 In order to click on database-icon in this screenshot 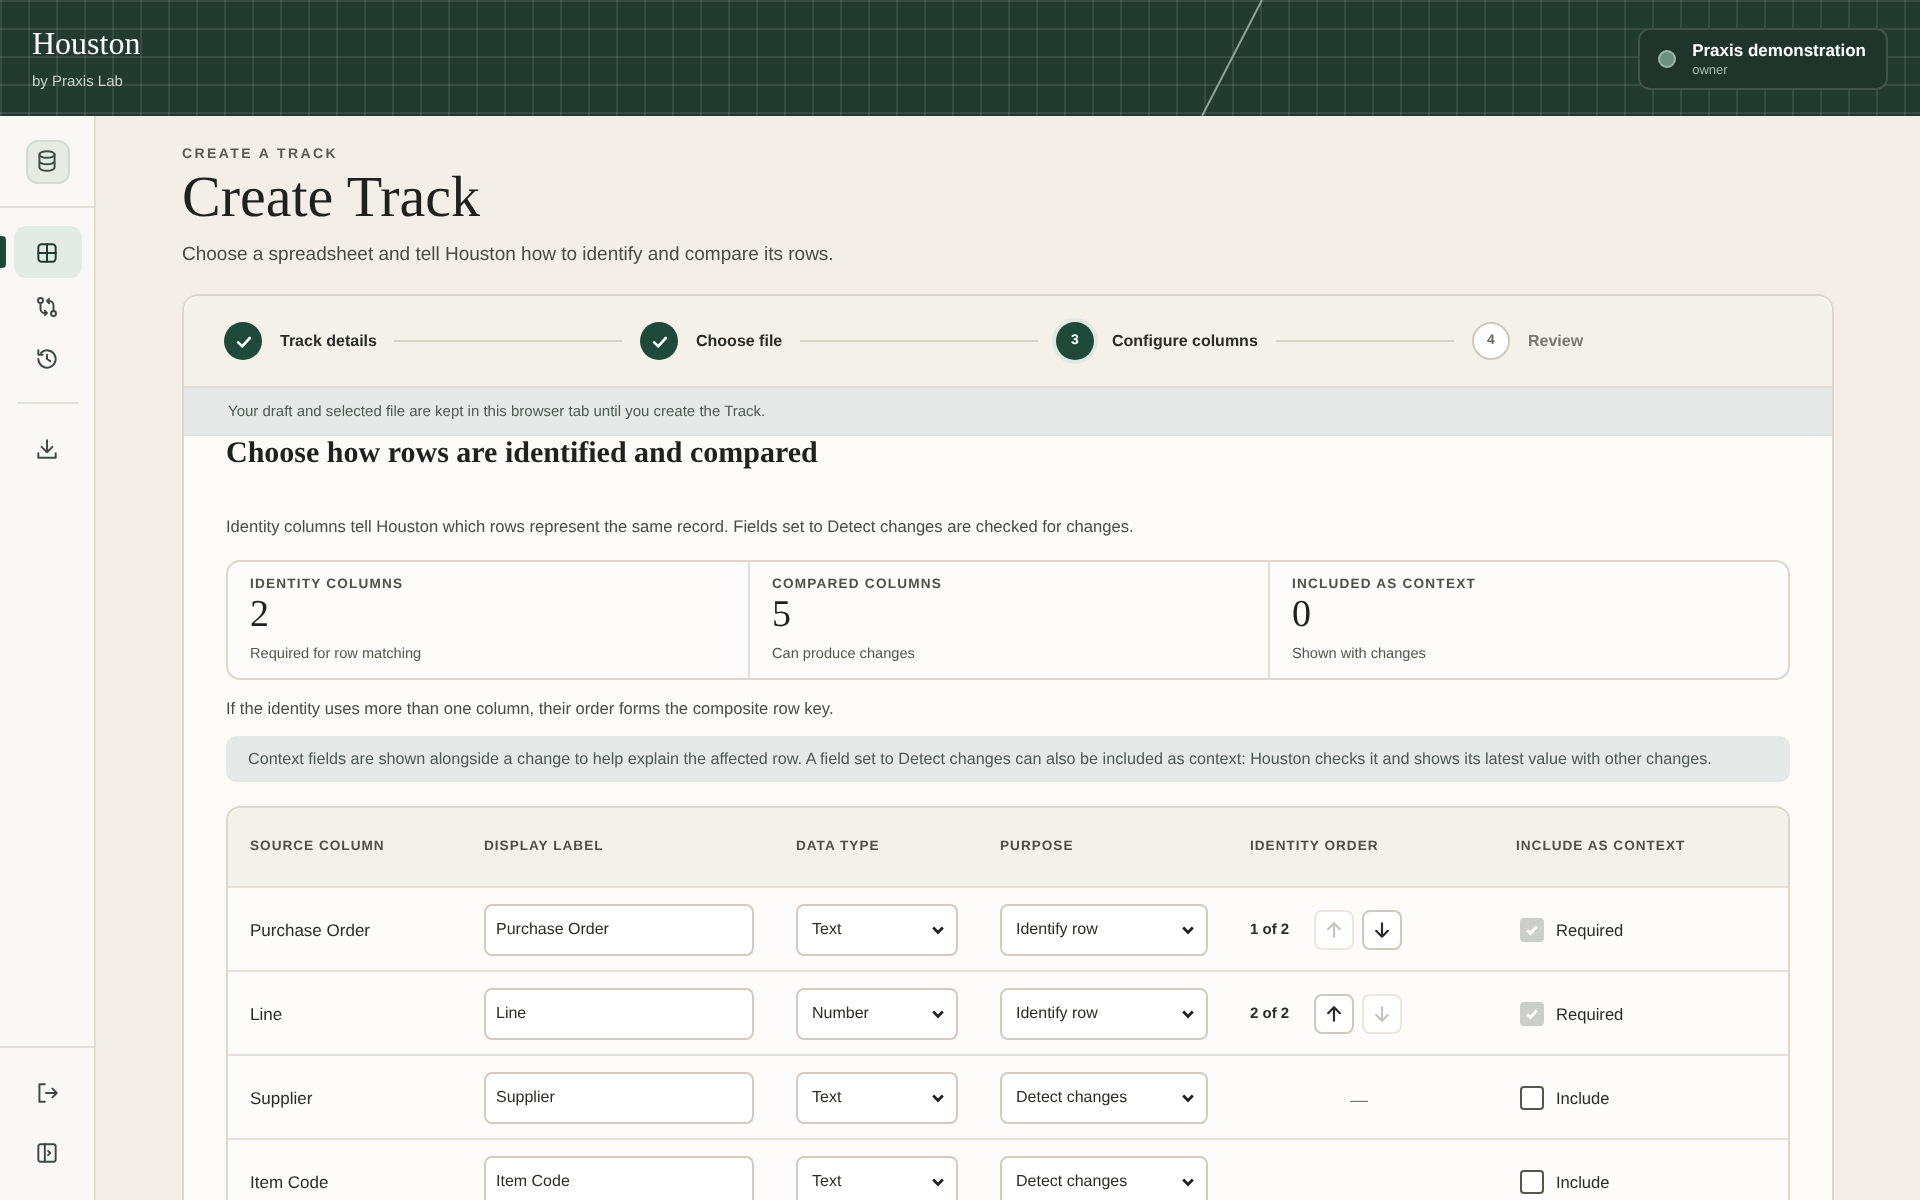, I will do `click(47, 161)`.